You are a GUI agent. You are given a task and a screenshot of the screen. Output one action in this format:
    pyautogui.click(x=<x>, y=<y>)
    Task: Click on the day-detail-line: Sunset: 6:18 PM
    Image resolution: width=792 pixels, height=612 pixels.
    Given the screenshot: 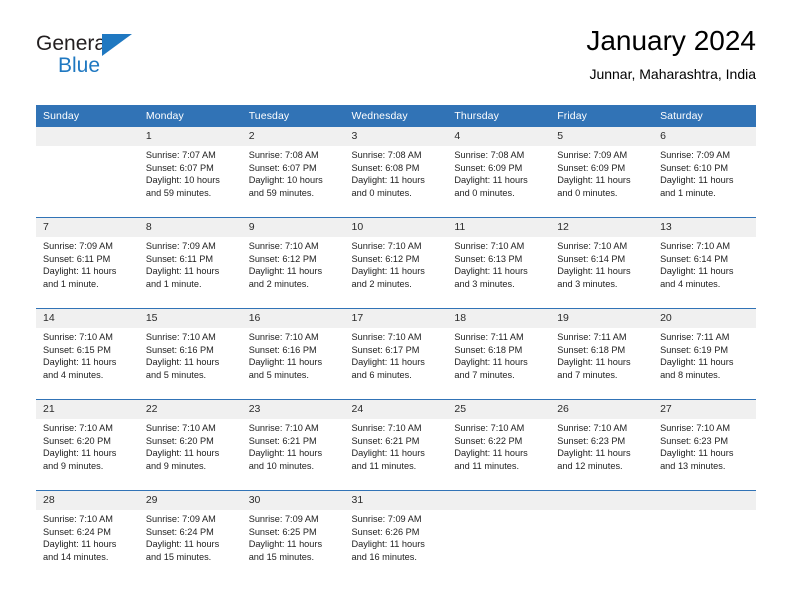 What is the action you would take?
    pyautogui.click(x=591, y=349)
    